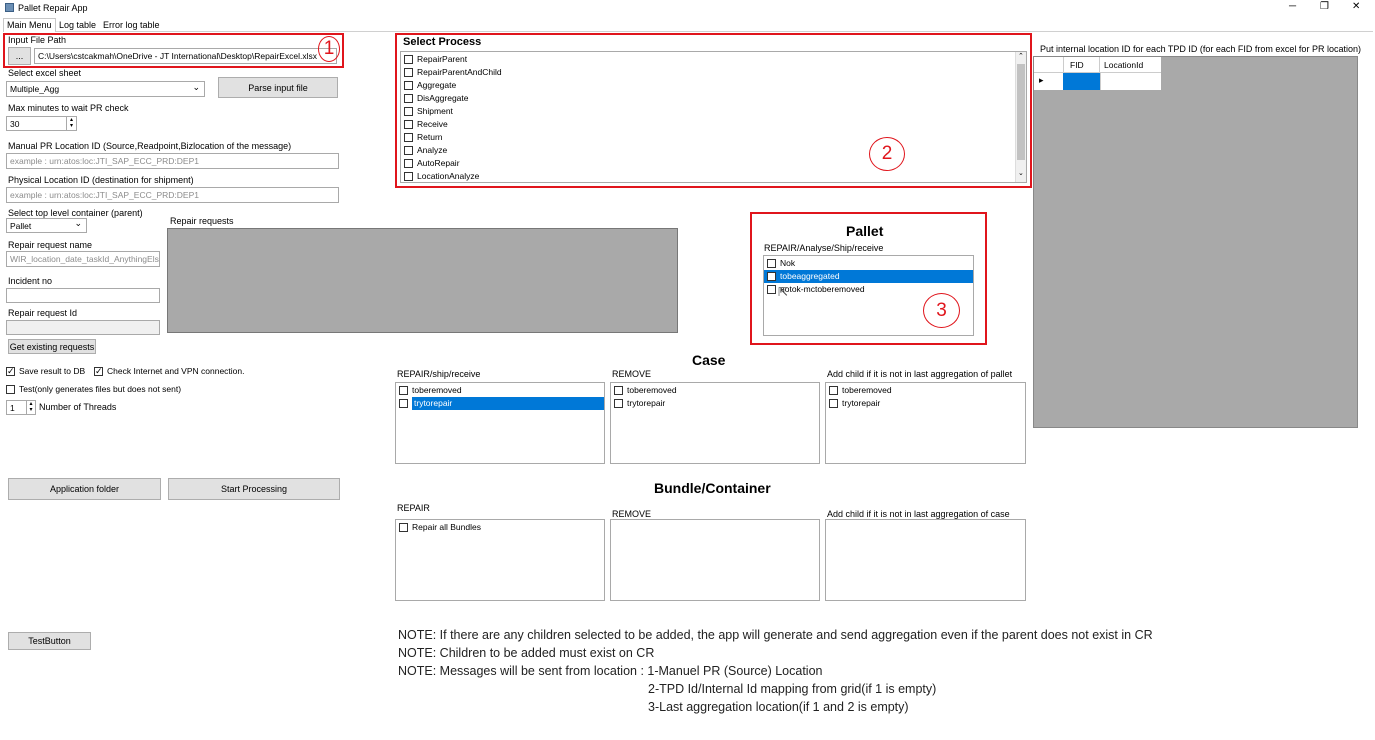  I want to click on grid-cell-locationid, so click(1130, 81).